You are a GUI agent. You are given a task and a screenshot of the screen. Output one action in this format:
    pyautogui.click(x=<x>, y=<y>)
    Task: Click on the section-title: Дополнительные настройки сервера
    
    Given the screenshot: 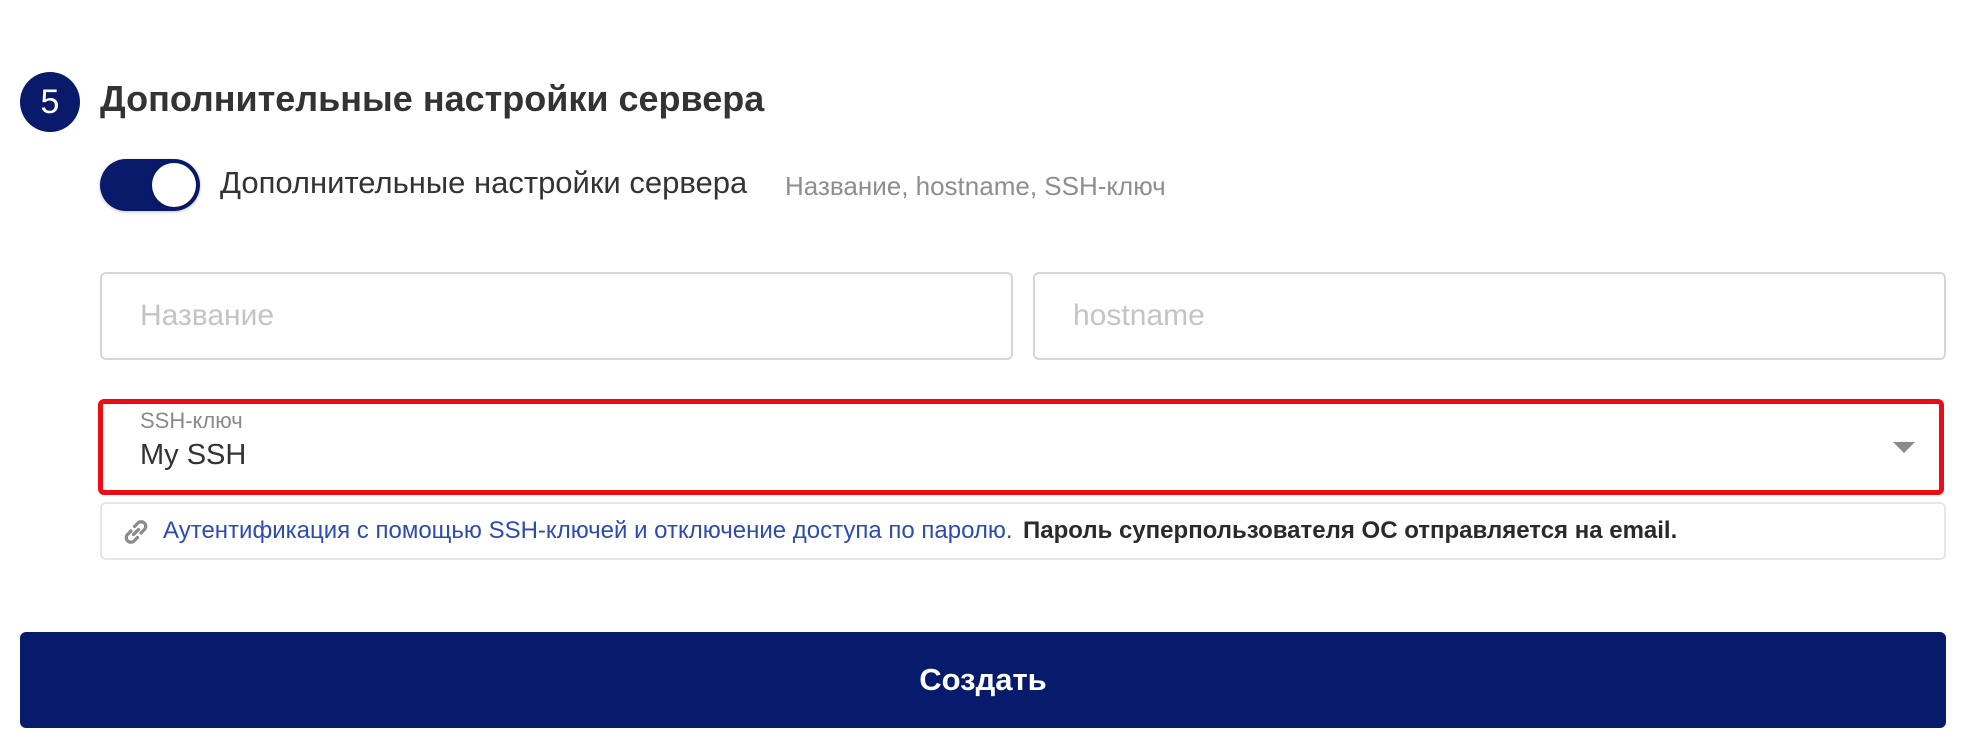 What is the action you would take?
    pyautogui.click(x=432, y=98)
    